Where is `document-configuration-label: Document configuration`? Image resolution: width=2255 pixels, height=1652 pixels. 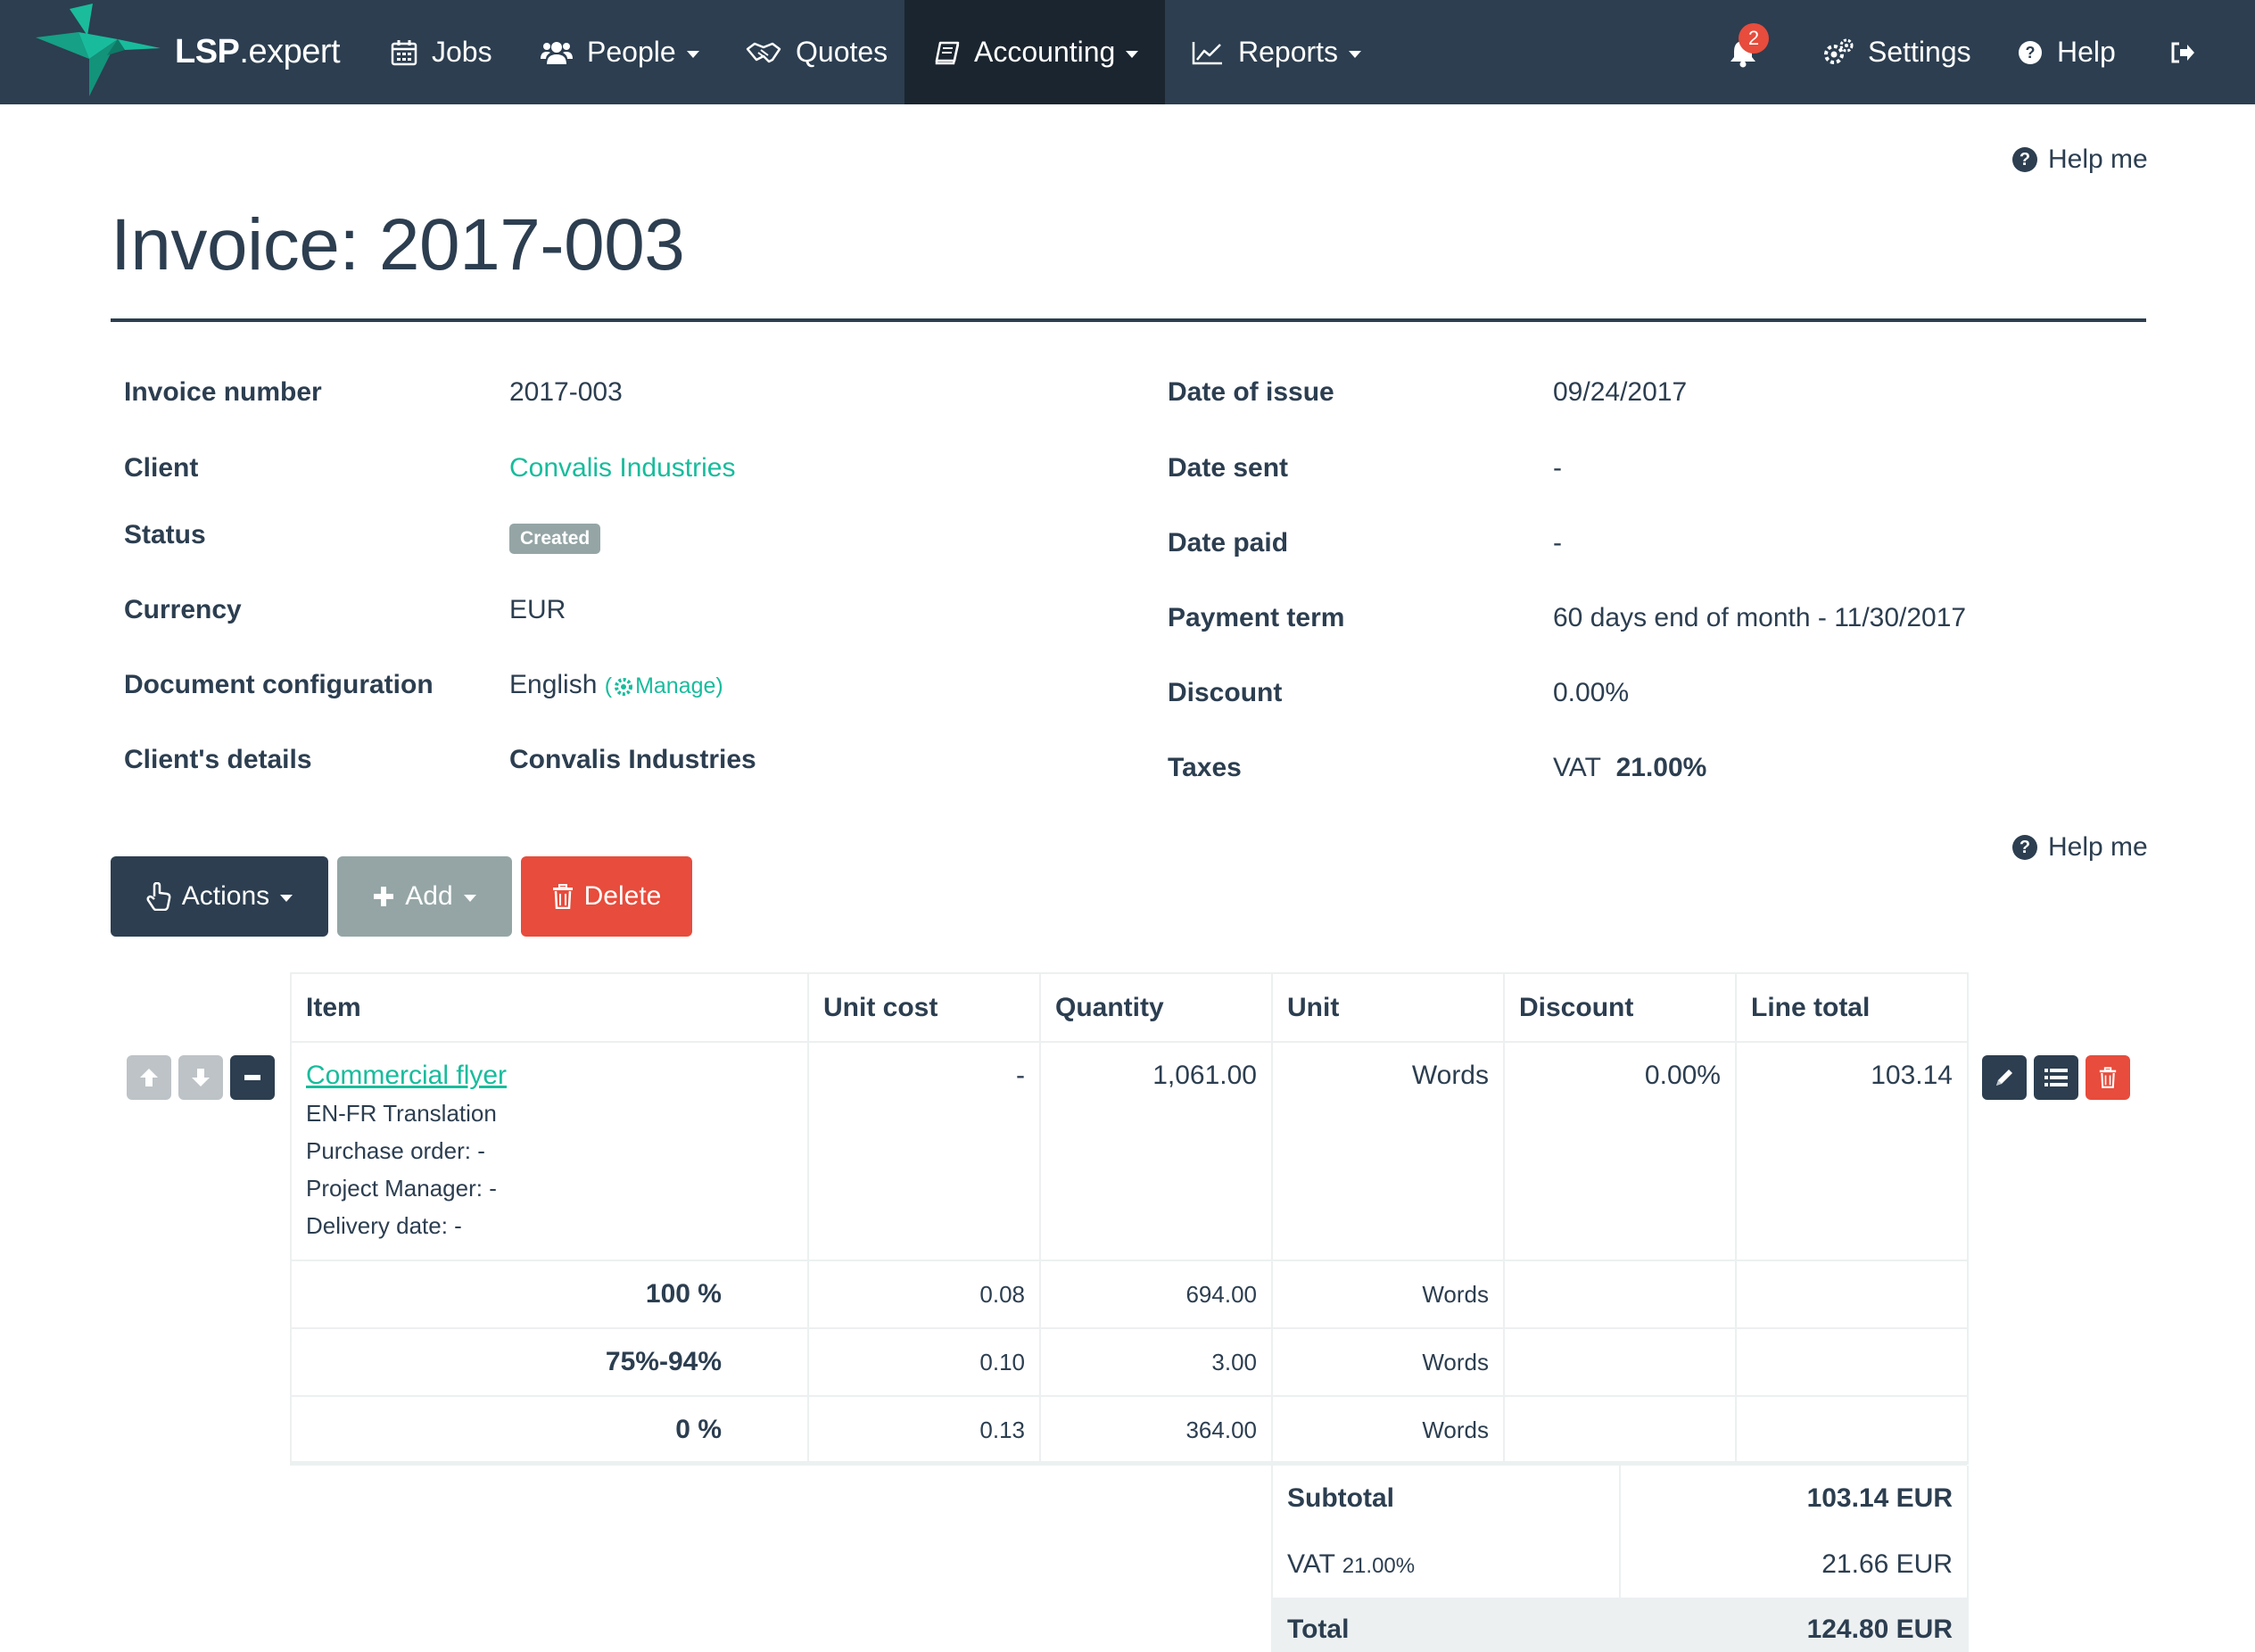
document-configuration-label: Document configuration is located at coordinates (279, 684).